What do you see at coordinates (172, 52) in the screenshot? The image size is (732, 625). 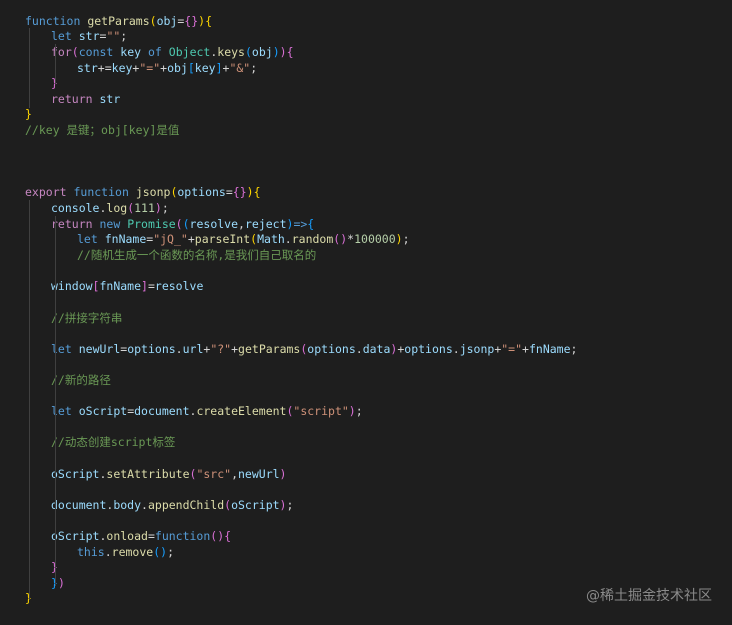 I see `code-line: for(const key of Object.keys(obj)){` at bounding box center [172, 52].